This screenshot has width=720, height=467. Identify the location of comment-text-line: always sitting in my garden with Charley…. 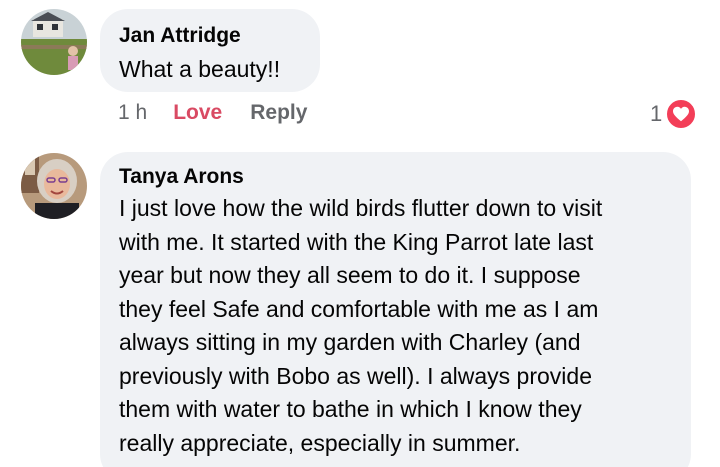
(350, 342).